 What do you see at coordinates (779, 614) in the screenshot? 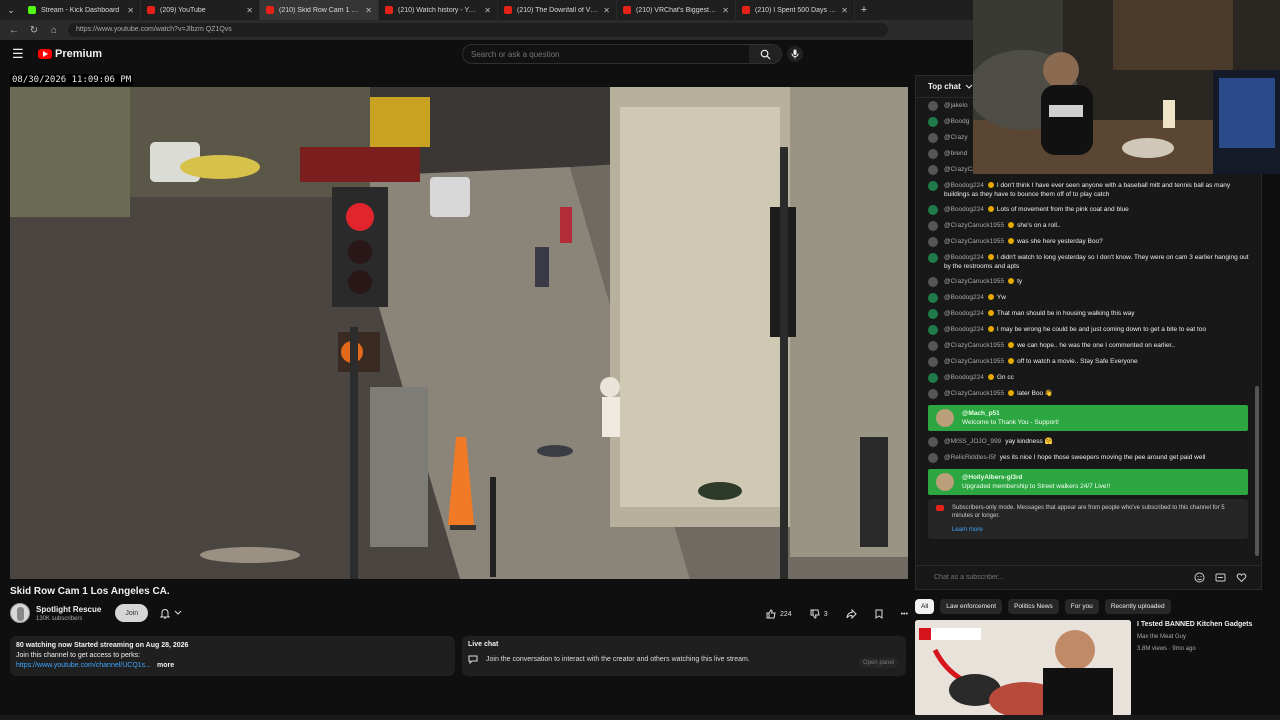
I see `like-button: 224` at bounding box center [779, 614].